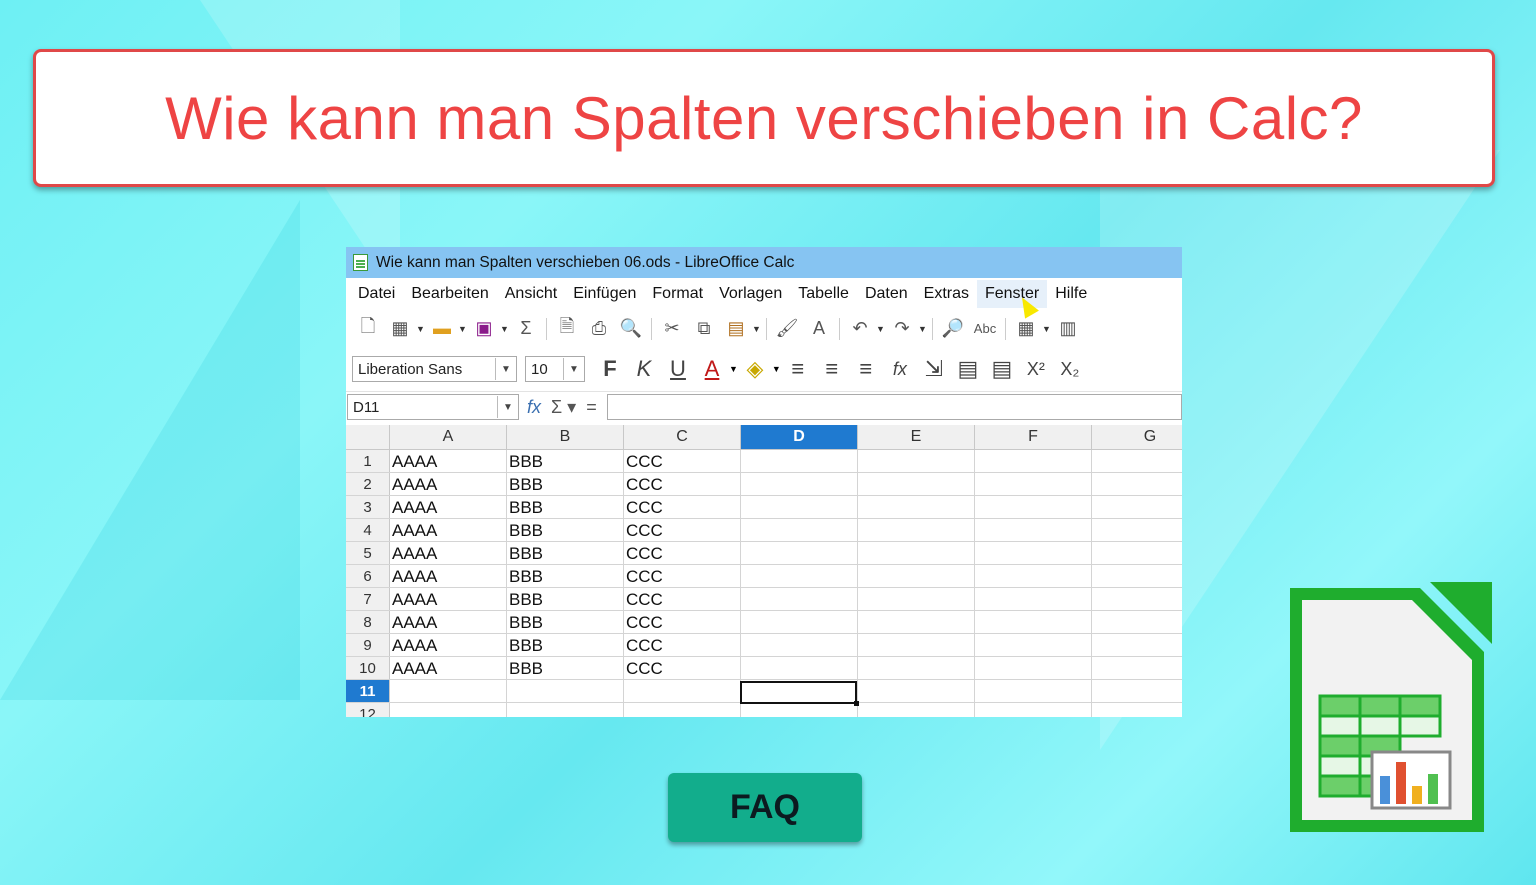 Image resolution: width=1536 pixels, height=885 pixels. I want to click on row-header: 6, so click(368, 576).